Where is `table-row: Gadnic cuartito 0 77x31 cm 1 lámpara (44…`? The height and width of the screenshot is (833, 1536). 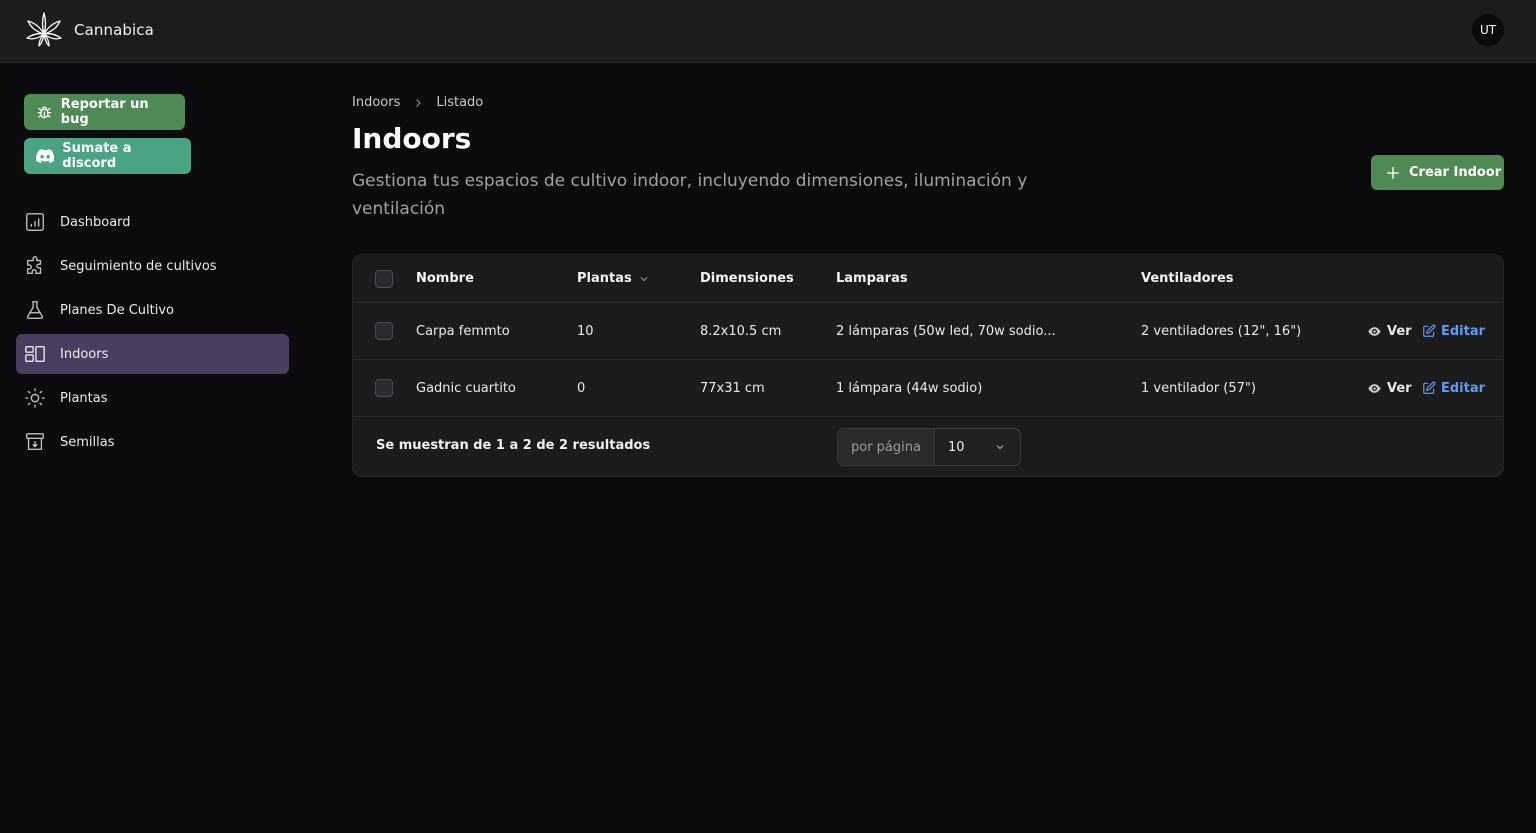 table-row: Gadnic cuartito 0 77x31 cm 1 lámpara (44… is located at coordinates (928, 388).